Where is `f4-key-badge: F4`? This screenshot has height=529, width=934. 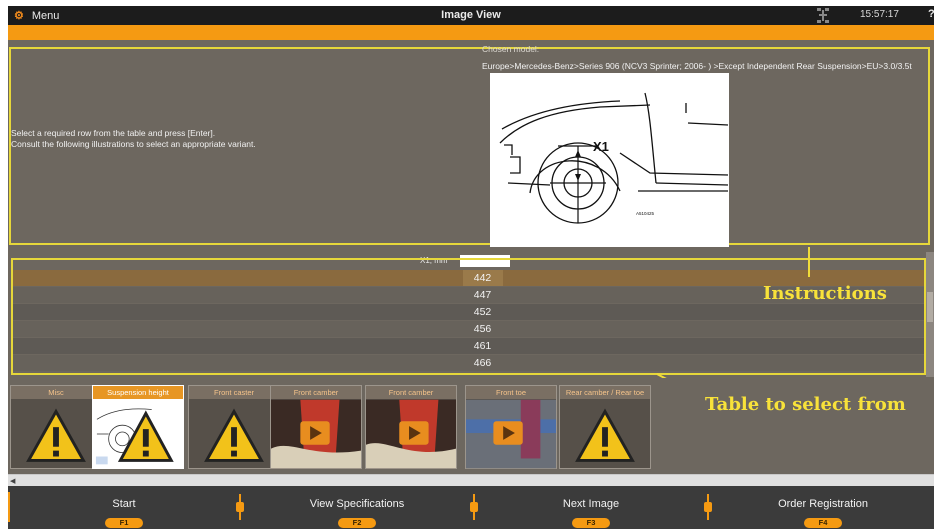 f4-key-badge: F4 is located at coordinates (823, 523).